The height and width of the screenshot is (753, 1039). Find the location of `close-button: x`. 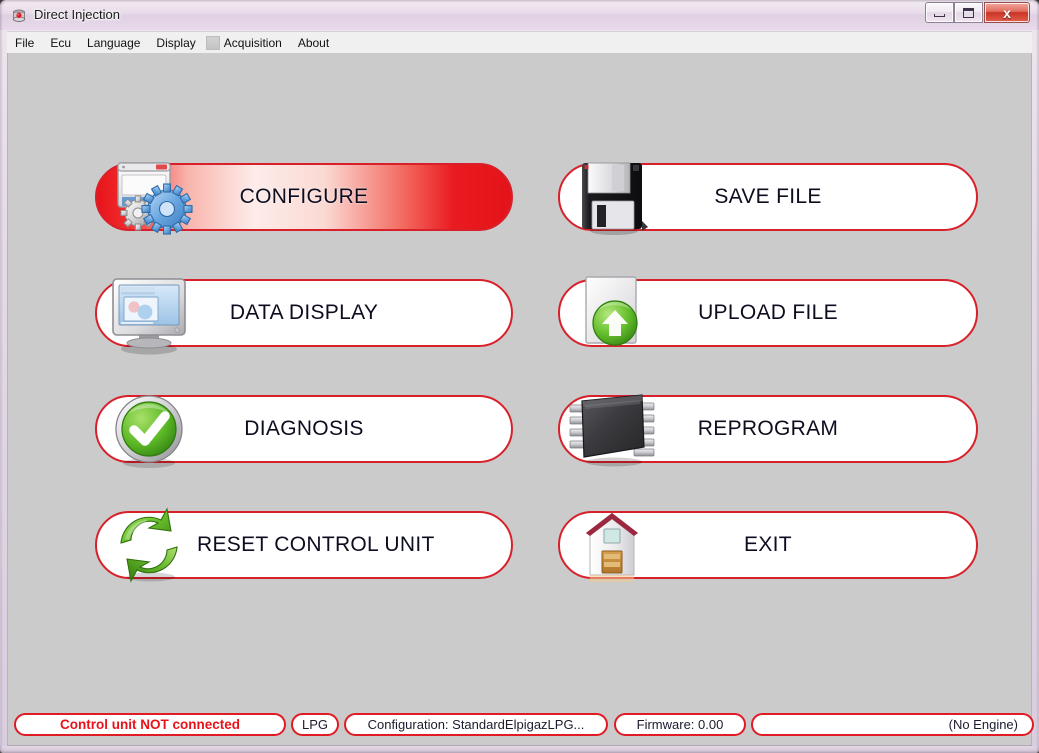

close-button: x is located at coordinates (1007, 12).